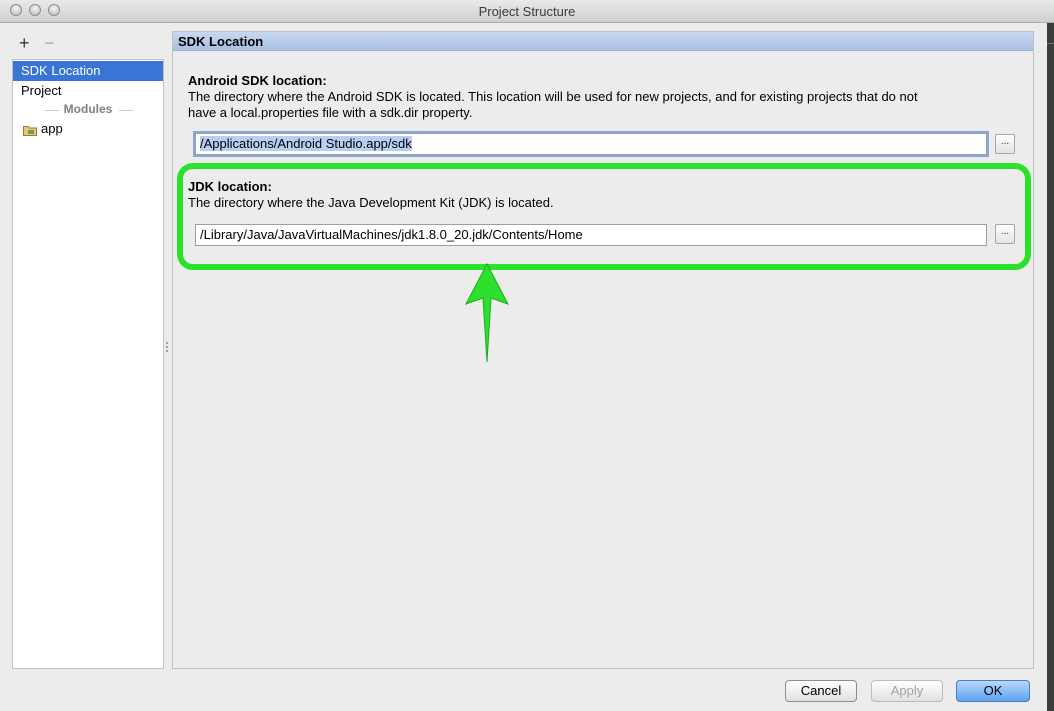 This screenshot has width=1054, height=711. What do you see at coordinates (993, 691) in the screenshot?
I see `ok-button: OK` at bounding box center [993, 691].